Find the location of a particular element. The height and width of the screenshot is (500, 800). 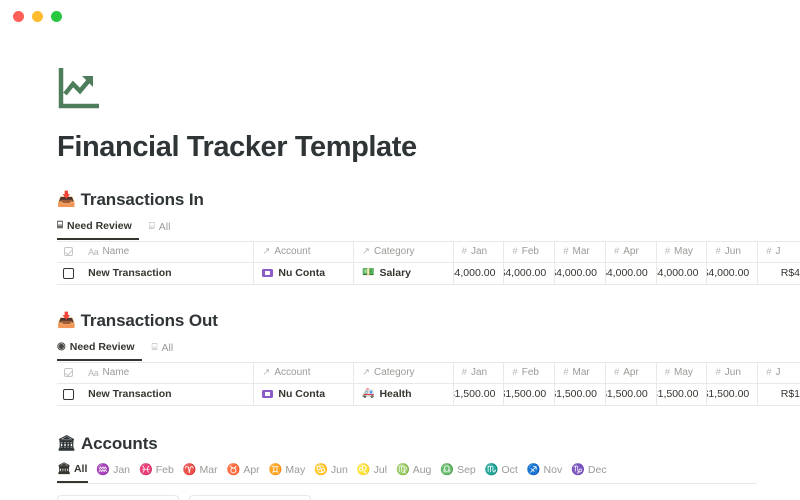

view-tabs-transactions-in: ⌸ Need Review ⌸ All is located at coordinates (428, 229).